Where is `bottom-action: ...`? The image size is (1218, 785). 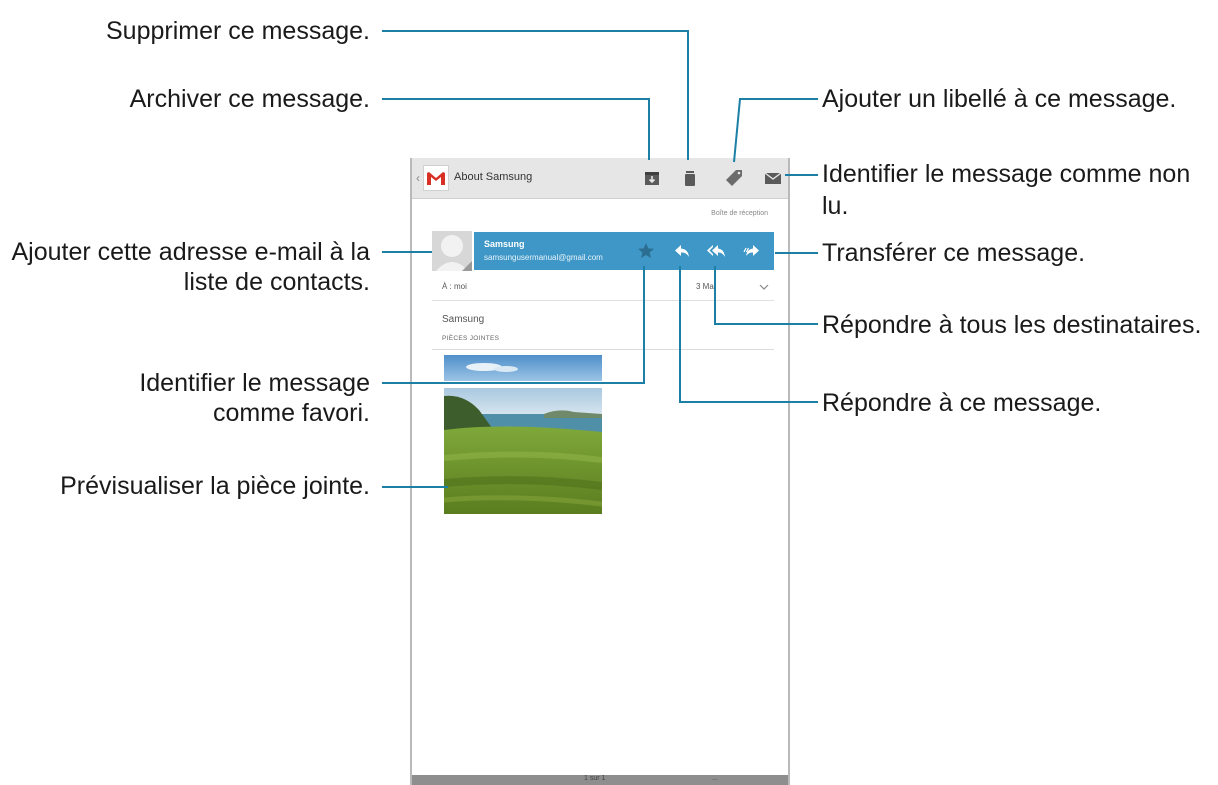
bottom-action: ... is located at coordinates (715, 778).